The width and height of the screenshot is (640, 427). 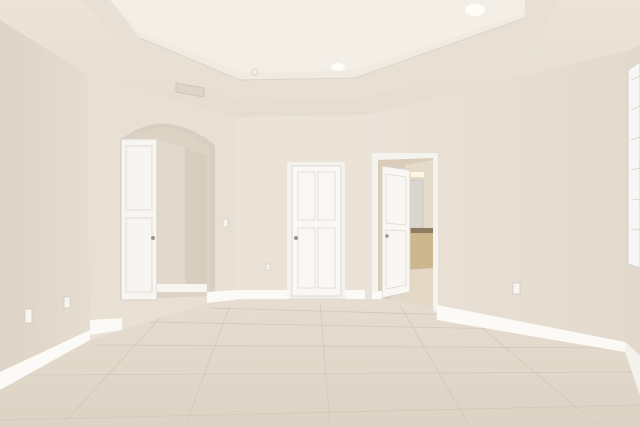 I want to click on center-door, so click(x=316, y=230).